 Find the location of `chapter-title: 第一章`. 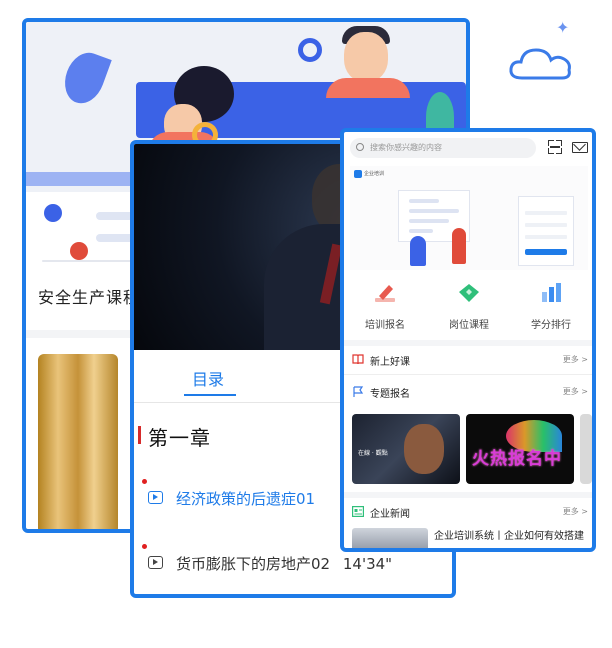

chapter-title: 第一章 is located at coordinates (179, 438).